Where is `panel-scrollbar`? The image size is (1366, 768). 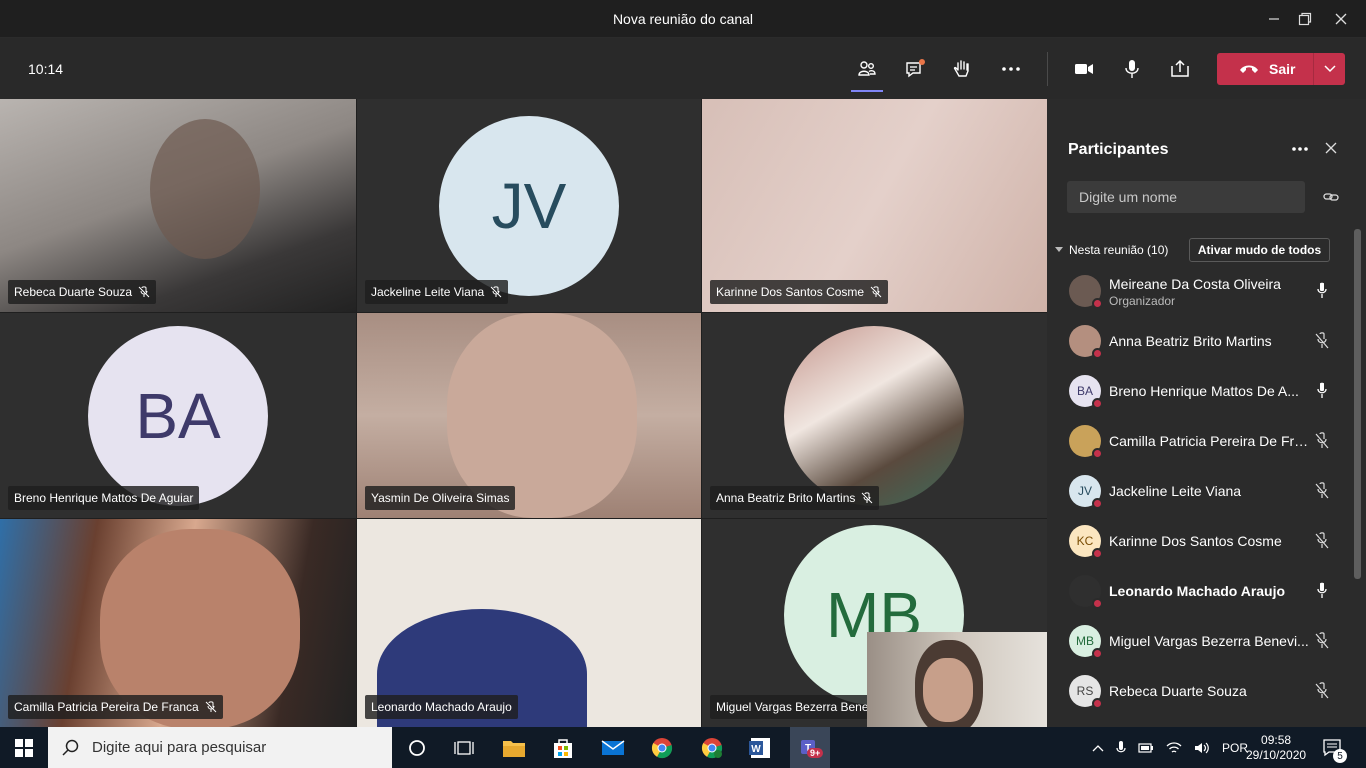
panel-scrollbar is located at coordinates (1357, 404).